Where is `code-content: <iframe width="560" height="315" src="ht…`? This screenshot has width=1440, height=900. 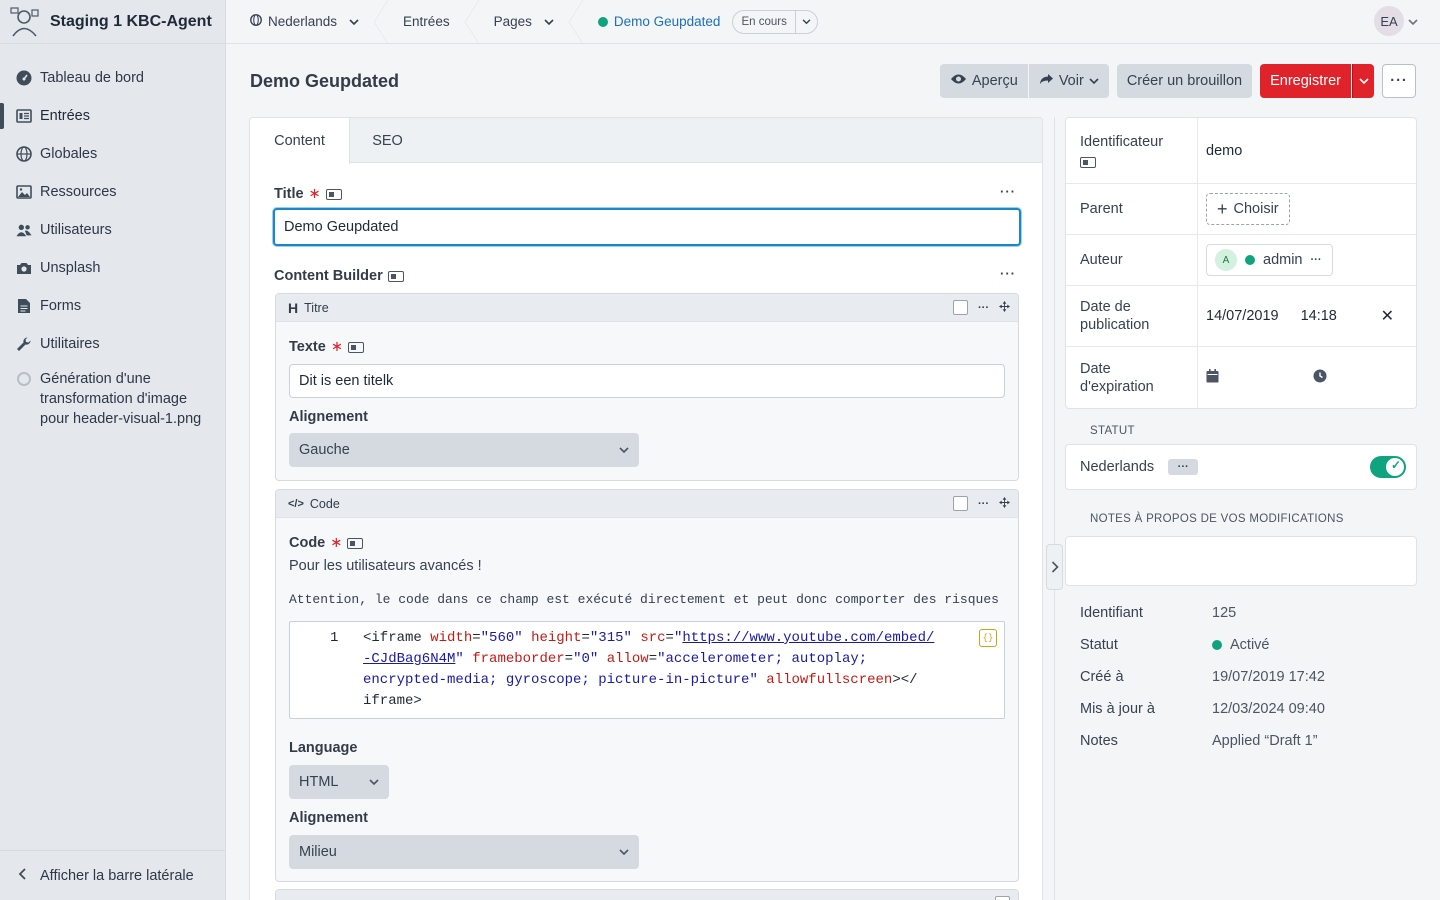
code-content: <iframe width="560" height="315" src="ht… is located at coordinates (663, 670).